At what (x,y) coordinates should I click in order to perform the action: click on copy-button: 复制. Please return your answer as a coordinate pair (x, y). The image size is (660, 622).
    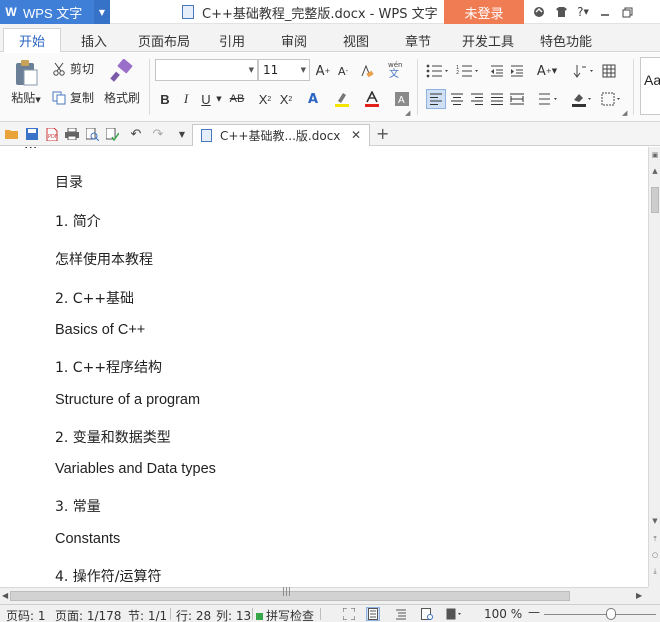
    Looking at the image, I should click on (73, 97).